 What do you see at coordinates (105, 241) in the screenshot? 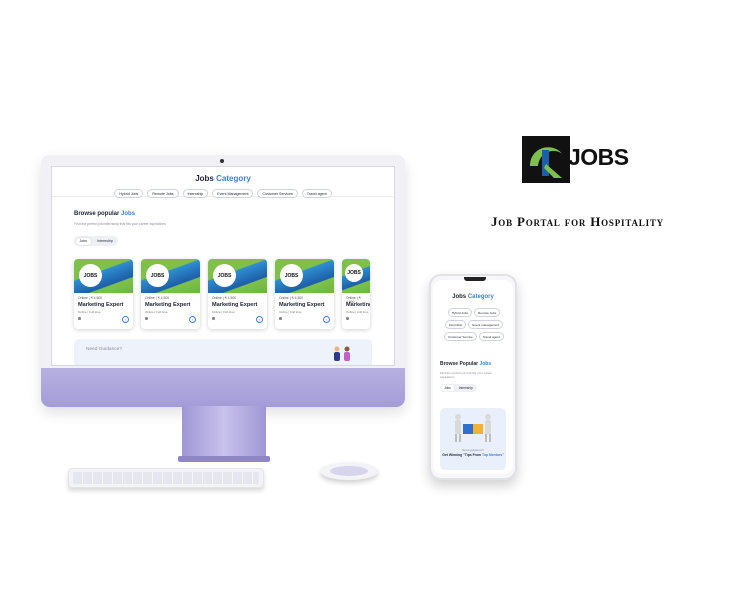
I see `toggle-internship: Internship` at bounding box center [105, 241].